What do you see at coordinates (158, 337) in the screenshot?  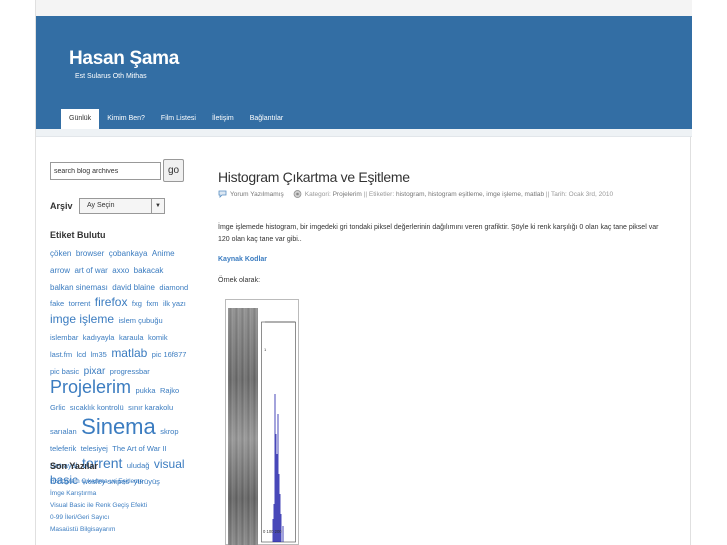 I see `tag-link: komik` at bounding box center [158, 337].